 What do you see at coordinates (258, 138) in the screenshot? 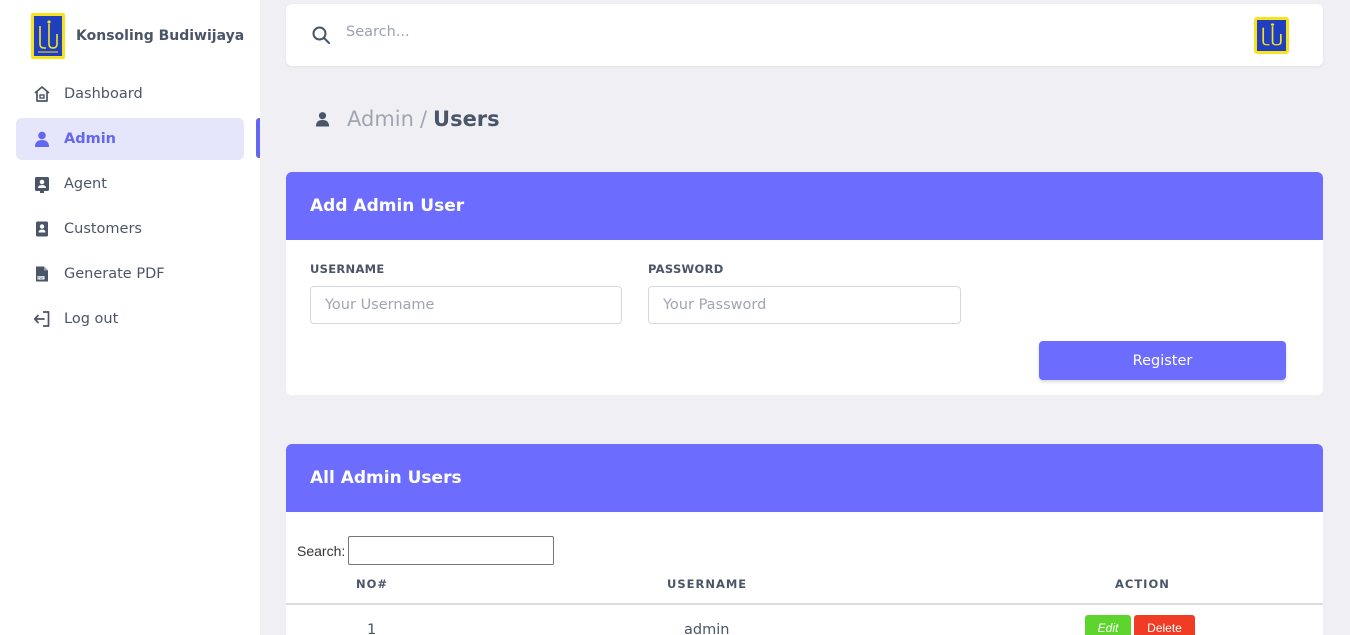
I see `active-nav-indicator` at bounding box center [258, 138].